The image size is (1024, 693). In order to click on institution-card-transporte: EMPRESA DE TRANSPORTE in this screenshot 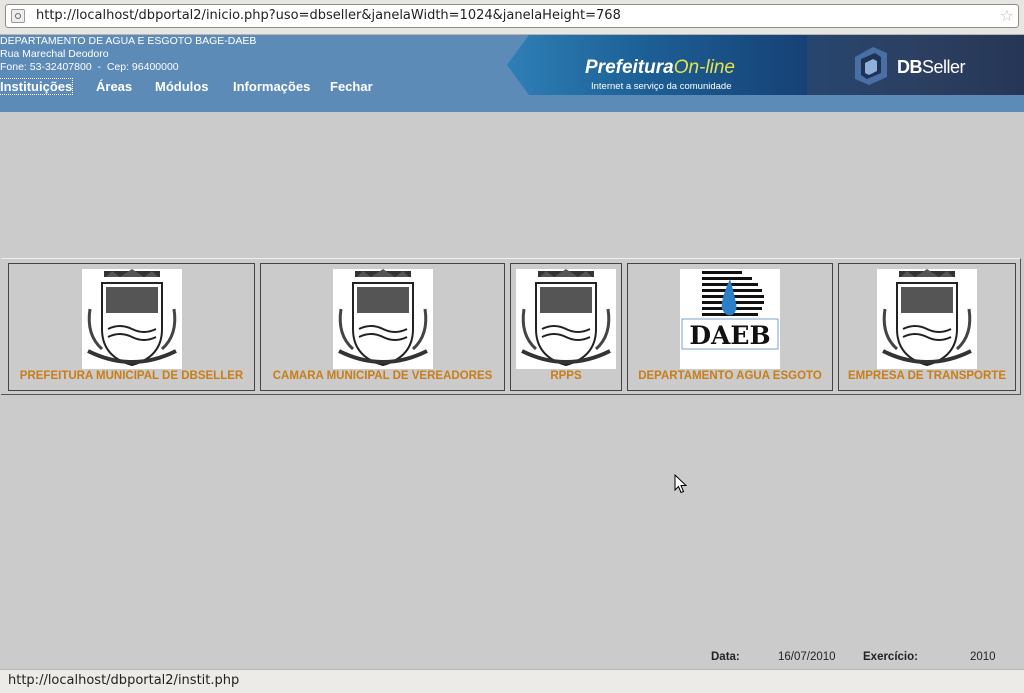, I will do `click(927, 327)`.